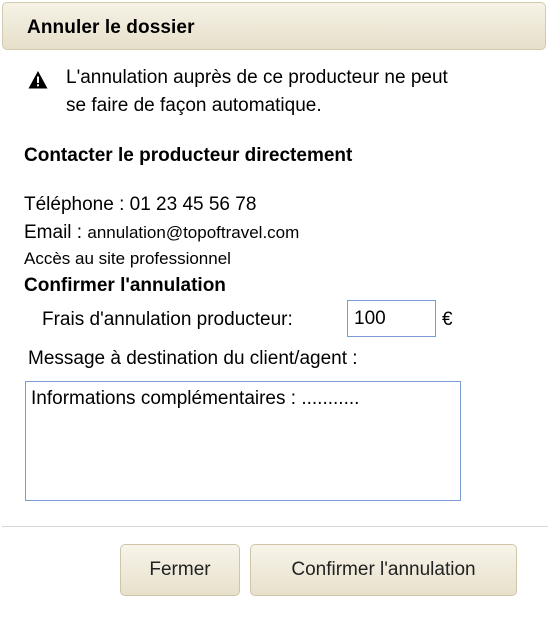 The width and height of the screenshot is (550, 617). Describe the element at coordinates (125, 285) in the screenshot. I see `confirm-heading: Confirmer l'annulation` at that location.